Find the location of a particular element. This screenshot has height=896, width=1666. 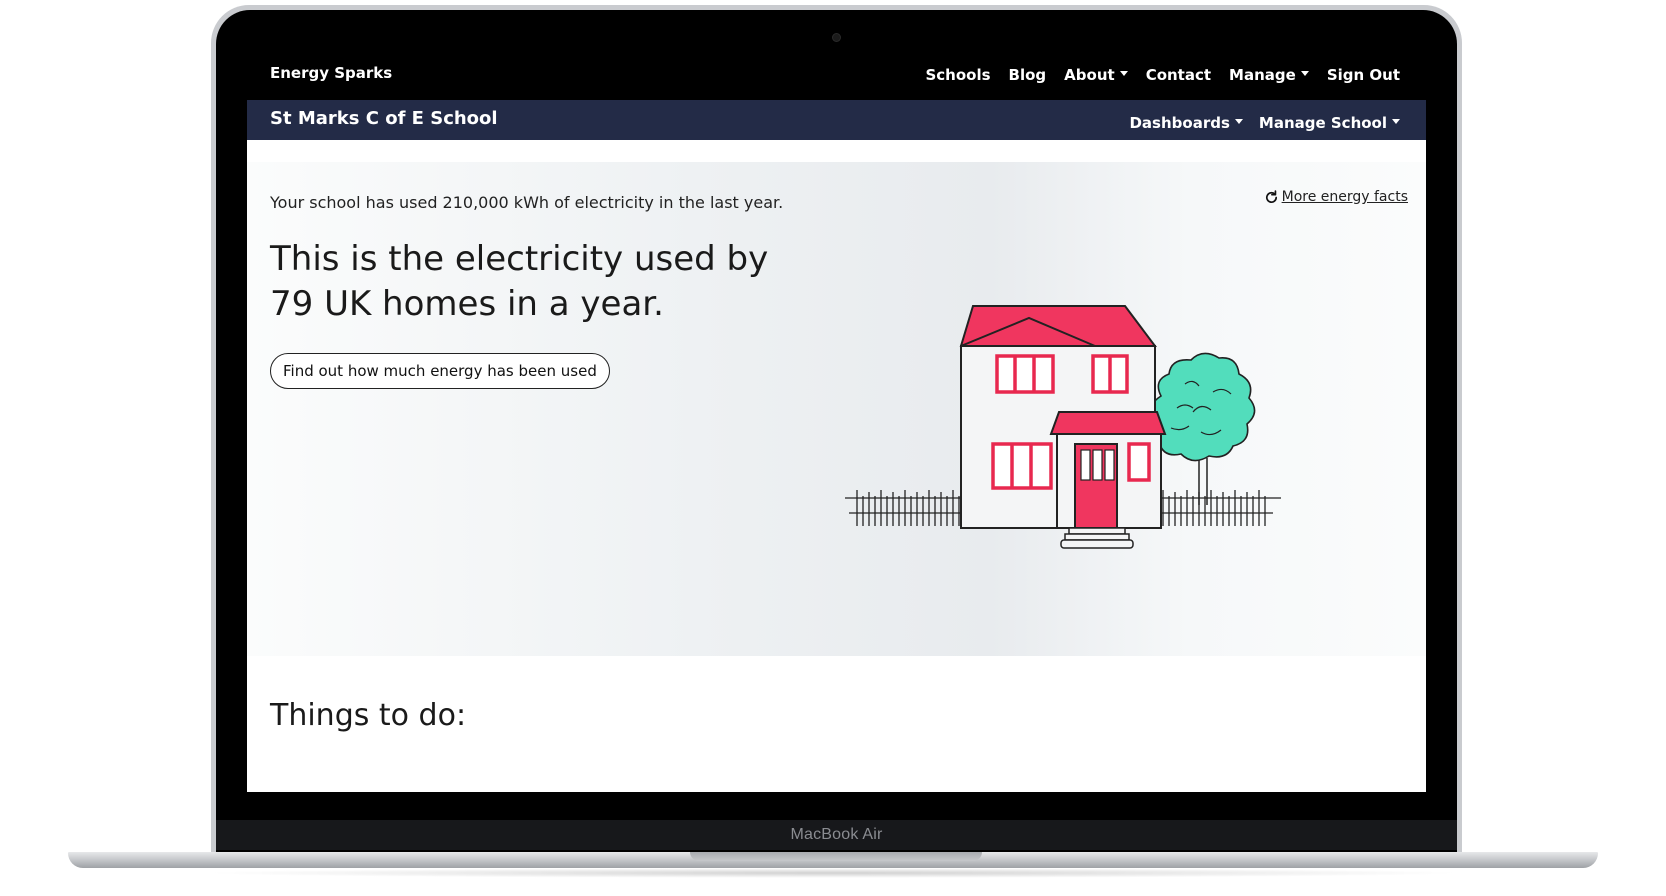

refresh-icon is located at coordinates (1271, 196).